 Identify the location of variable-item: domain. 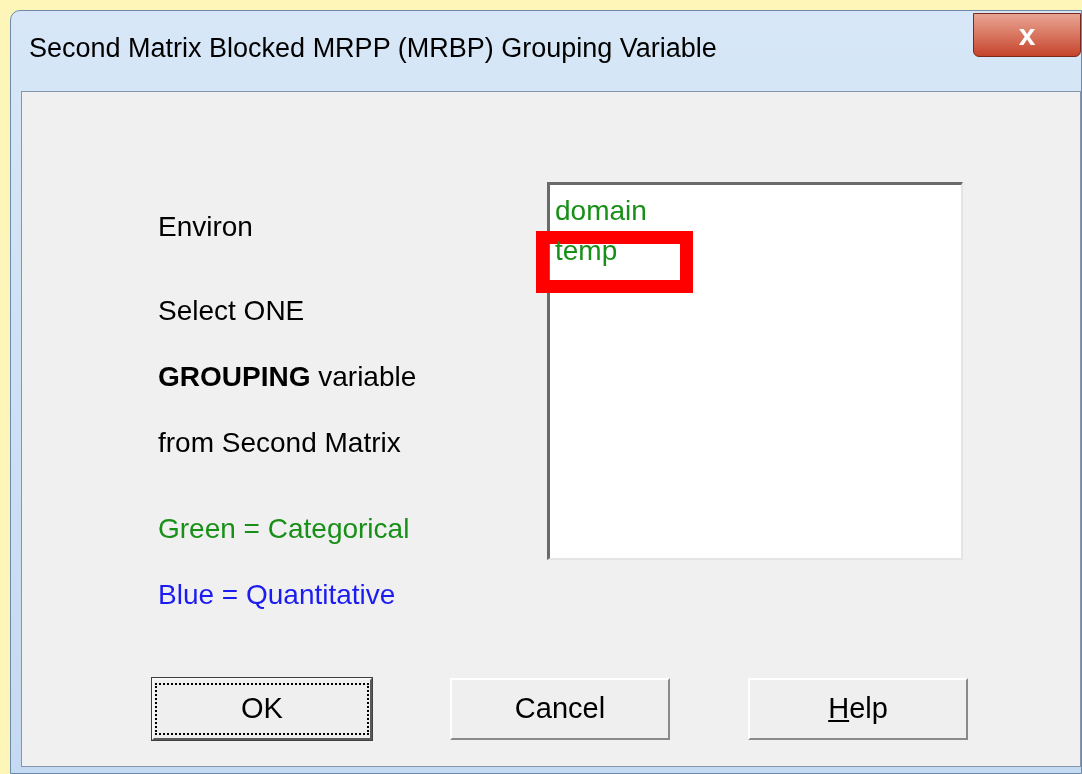
(601, 211).